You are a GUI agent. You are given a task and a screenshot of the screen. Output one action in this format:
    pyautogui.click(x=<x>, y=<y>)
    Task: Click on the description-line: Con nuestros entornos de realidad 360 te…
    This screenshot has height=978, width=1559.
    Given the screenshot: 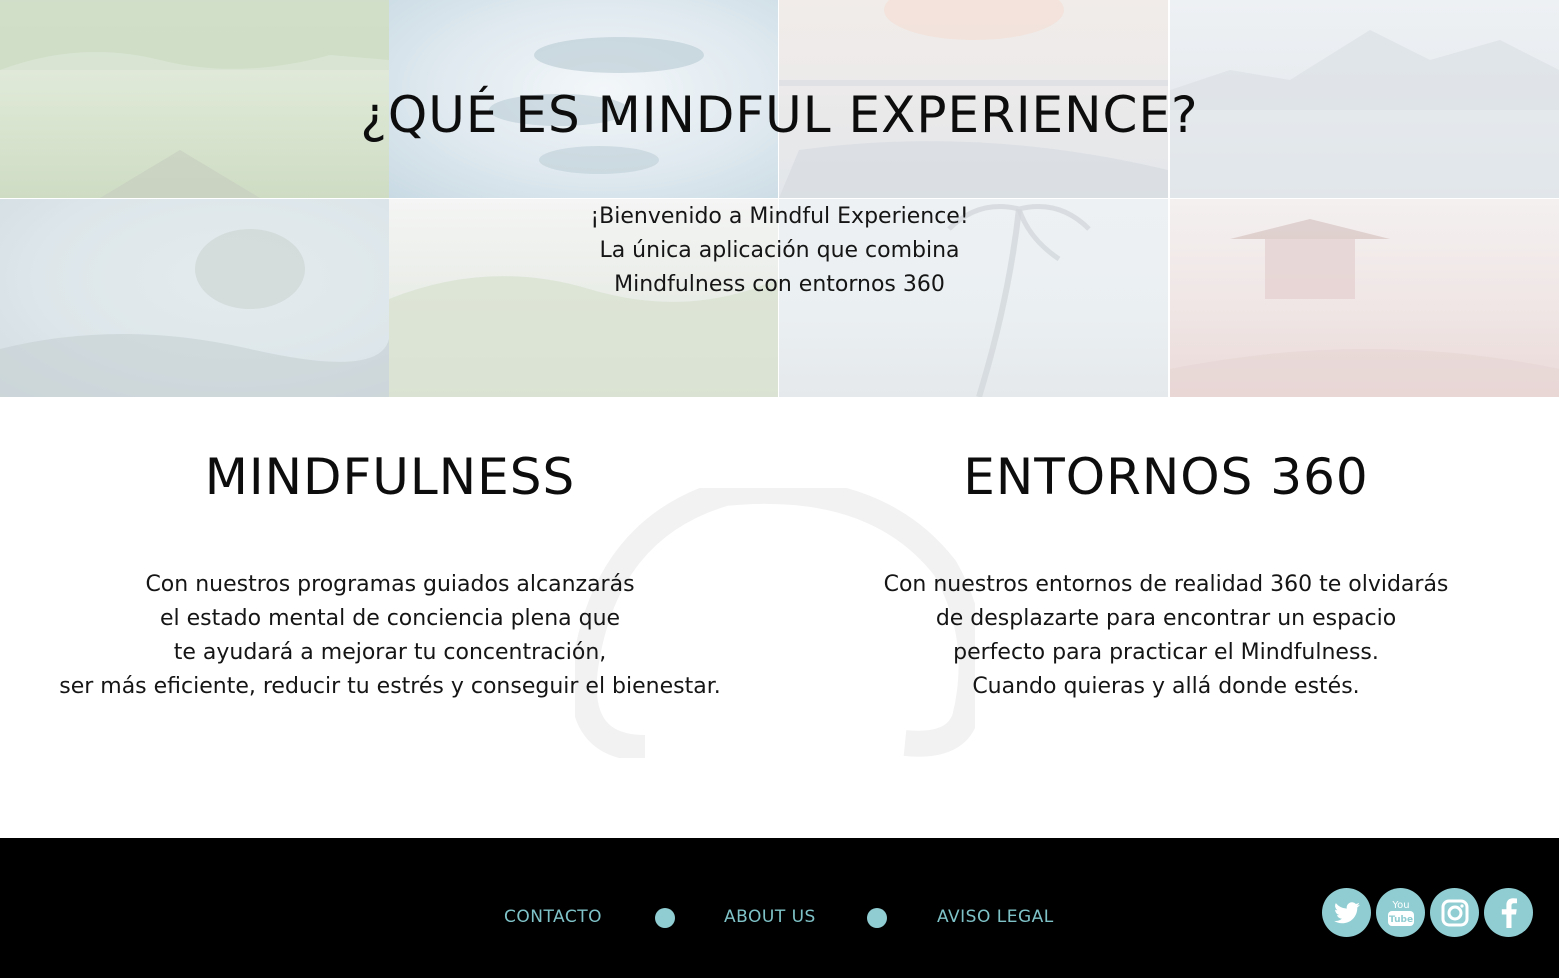 What is the action you would take?
    pyautogui.click(x=1166, y=584)
    